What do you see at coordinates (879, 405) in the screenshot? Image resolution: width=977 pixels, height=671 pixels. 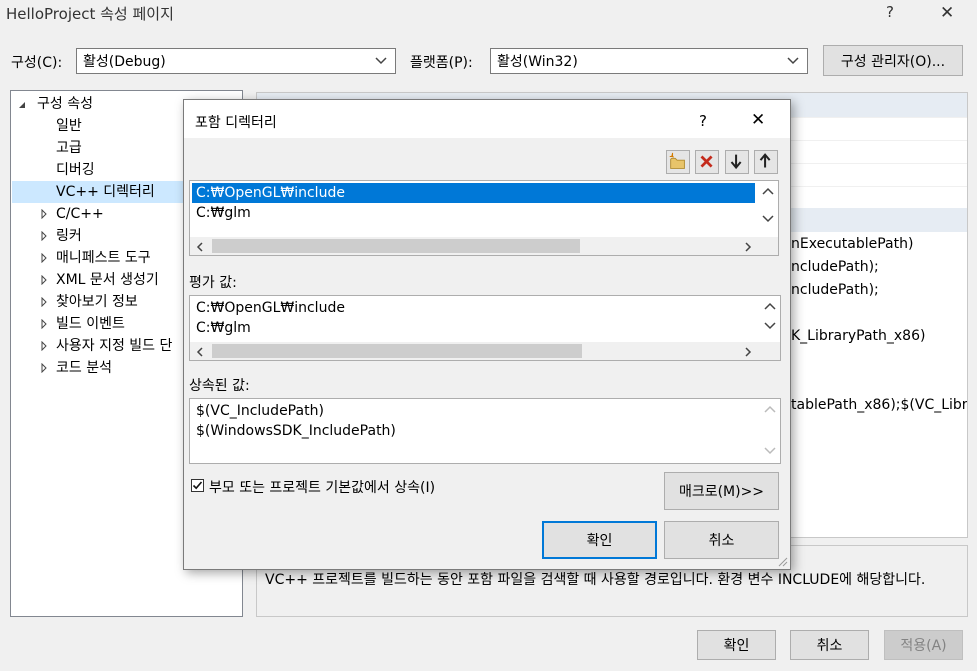 I see `grid-value-5: tablePath_x86);$(VC_Libra` at bounding box center [879, 405].